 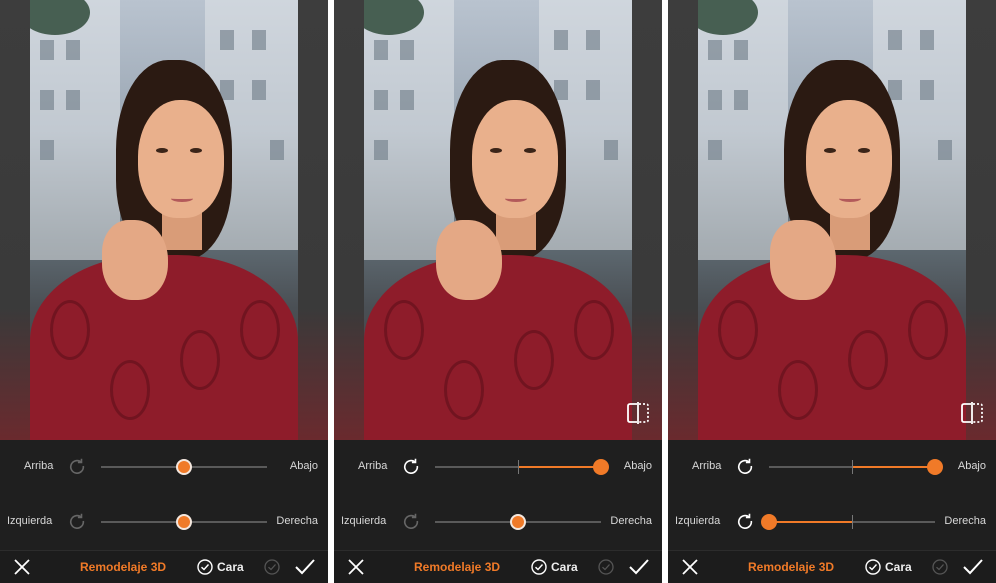 I want to click on adjustment-controls: Arriba Abajo Izquierda Derecha, so click(x=164, y=495).